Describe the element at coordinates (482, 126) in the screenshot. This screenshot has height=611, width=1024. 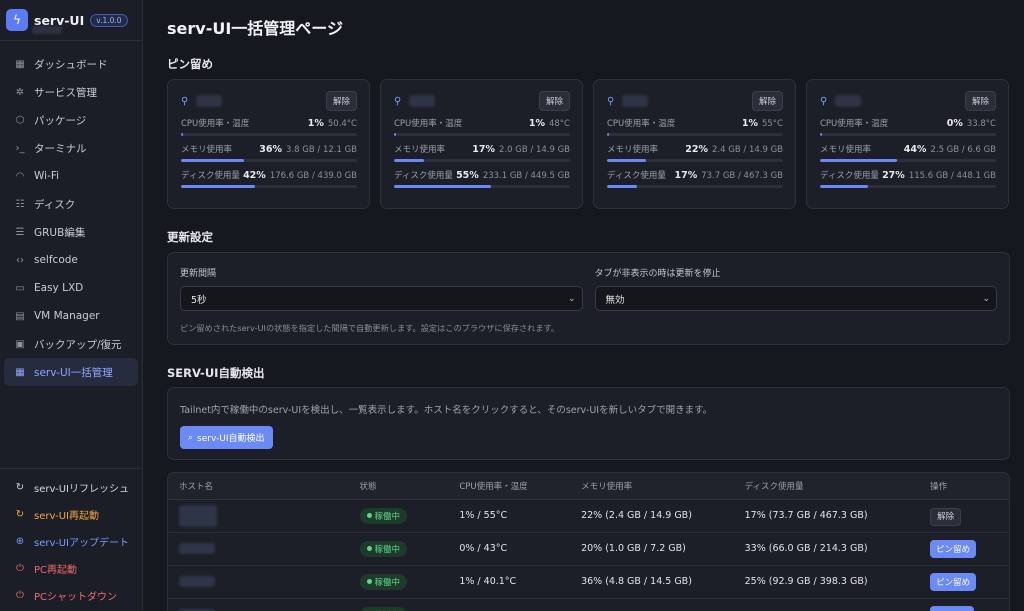
I see `cpu-metric: CPU使用率・温度 1% 48°C` at that location.